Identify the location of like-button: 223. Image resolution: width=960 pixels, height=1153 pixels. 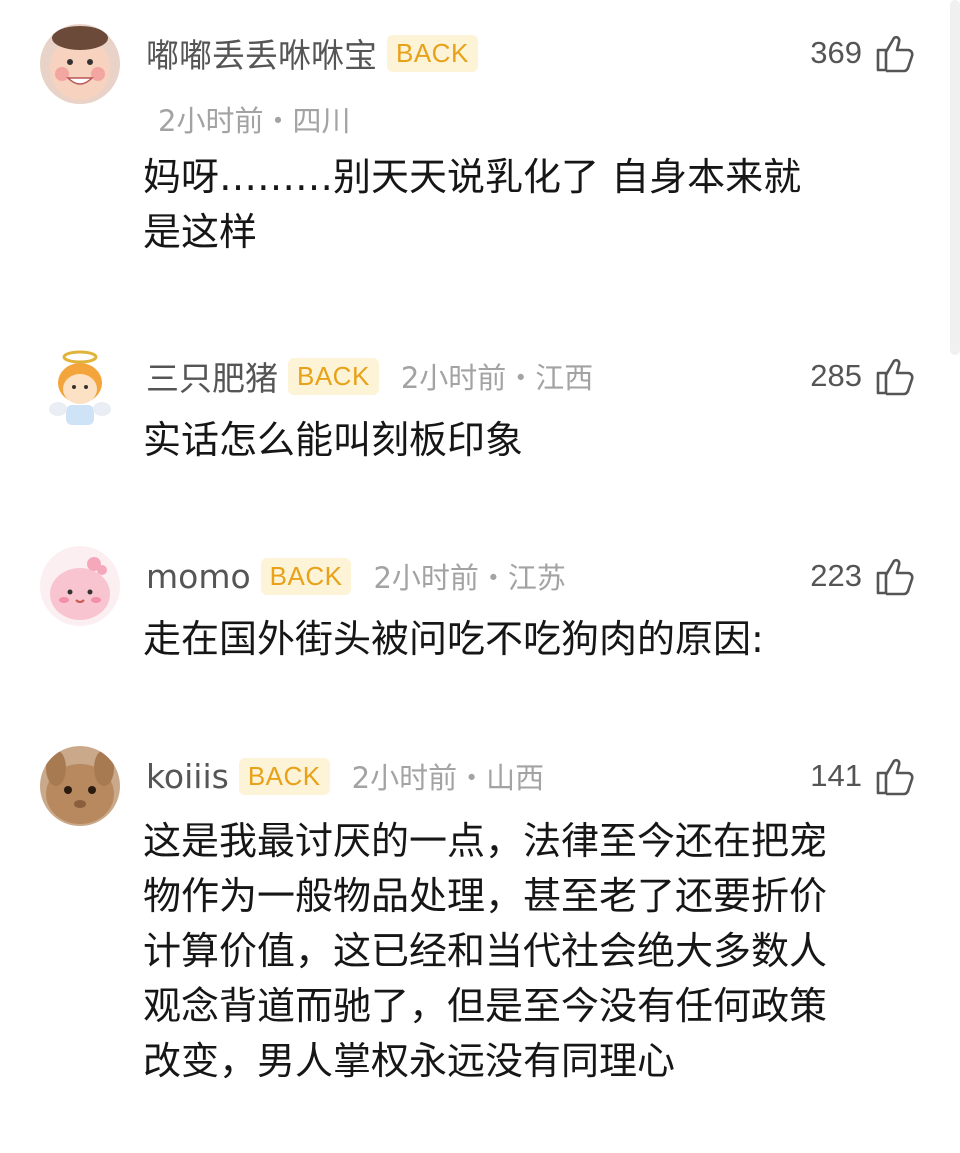
(863, 576).